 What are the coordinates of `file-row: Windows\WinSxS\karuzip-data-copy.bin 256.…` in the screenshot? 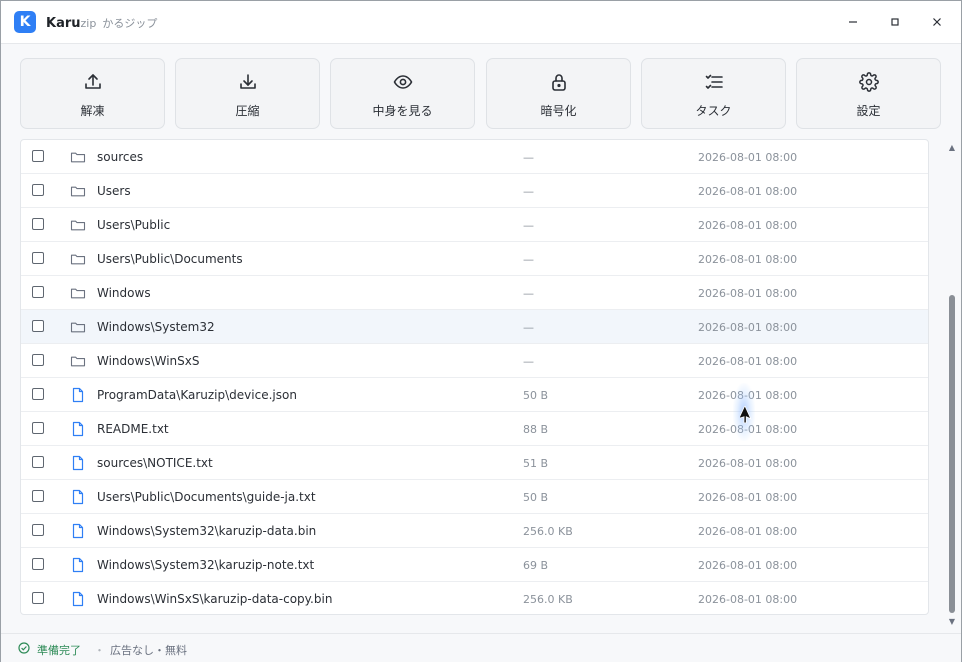 It's located at (474, 598).